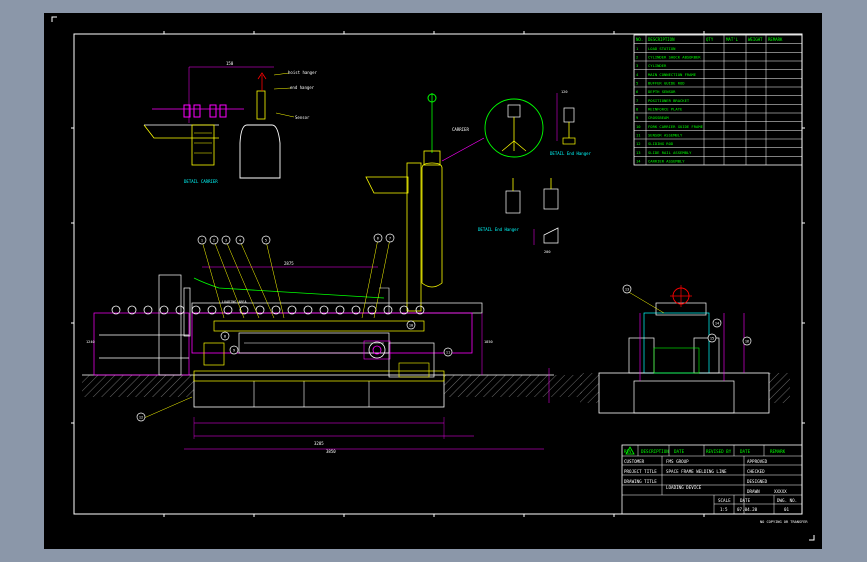 The width and height of the screenshot is (867, 562). Describe the element at coordinates (634, 461) in the screenshot. I see `customer-label: CUSTOMER` at that location.